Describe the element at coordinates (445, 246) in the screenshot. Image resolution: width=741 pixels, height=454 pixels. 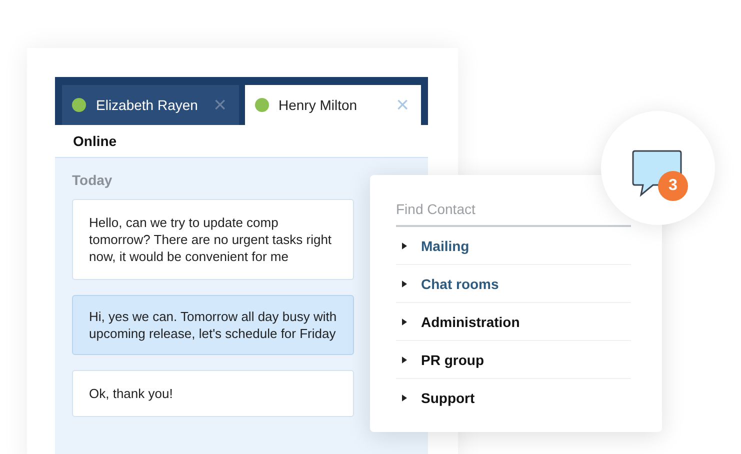
I see `group-item: Mailing` at that location.